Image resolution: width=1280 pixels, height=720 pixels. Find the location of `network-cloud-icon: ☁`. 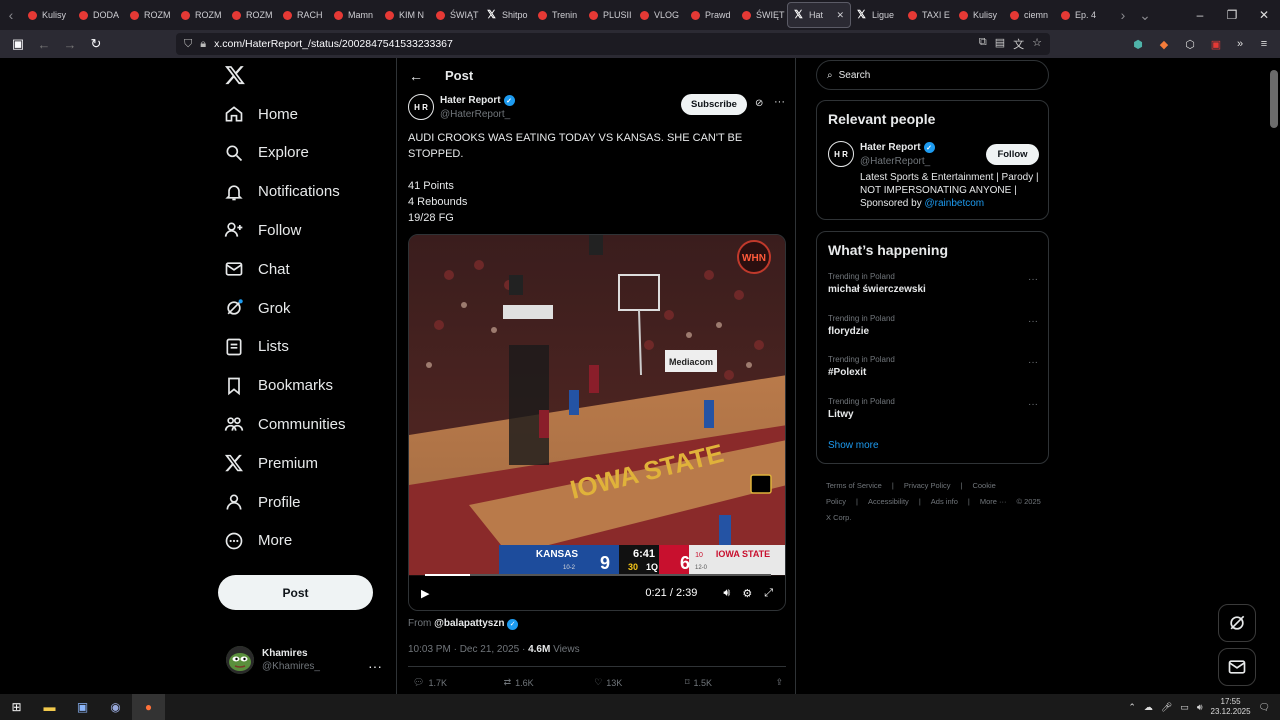

network-cloud-icon: ☁ is located at coordinates (1148, 707).